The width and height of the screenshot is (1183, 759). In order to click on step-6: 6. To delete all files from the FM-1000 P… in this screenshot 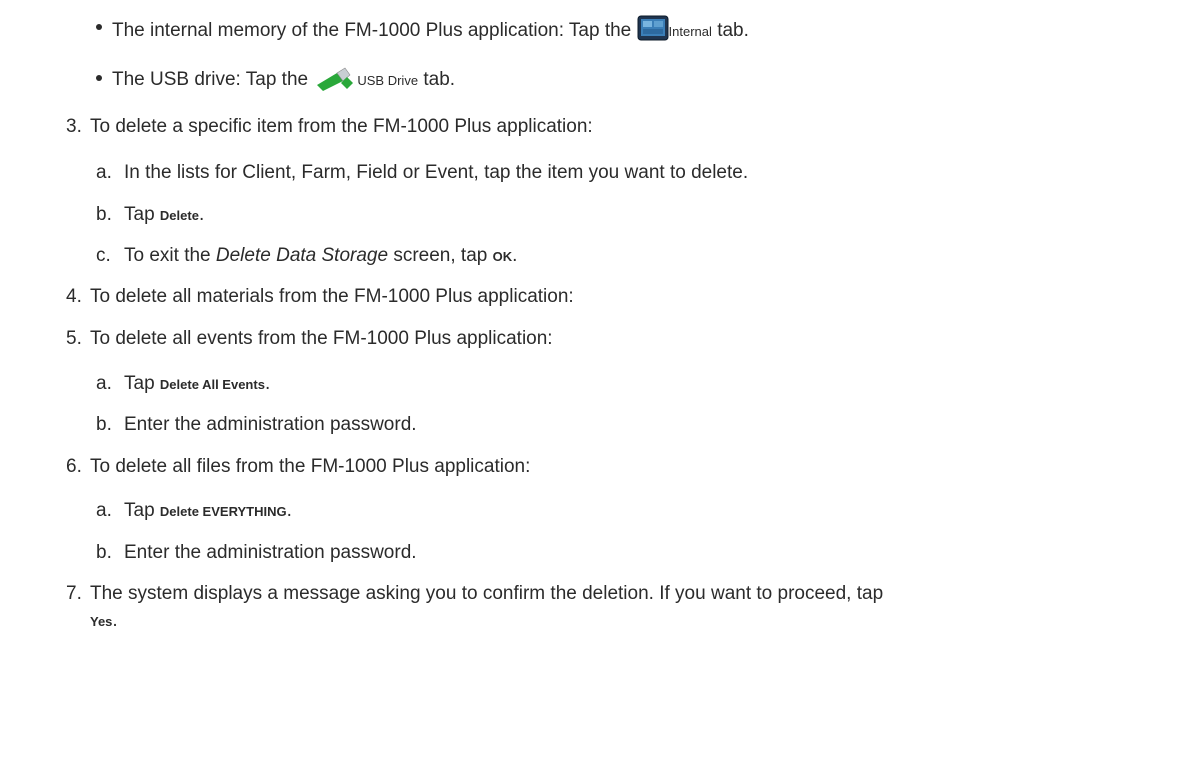, I will do `click(298, 467)`.